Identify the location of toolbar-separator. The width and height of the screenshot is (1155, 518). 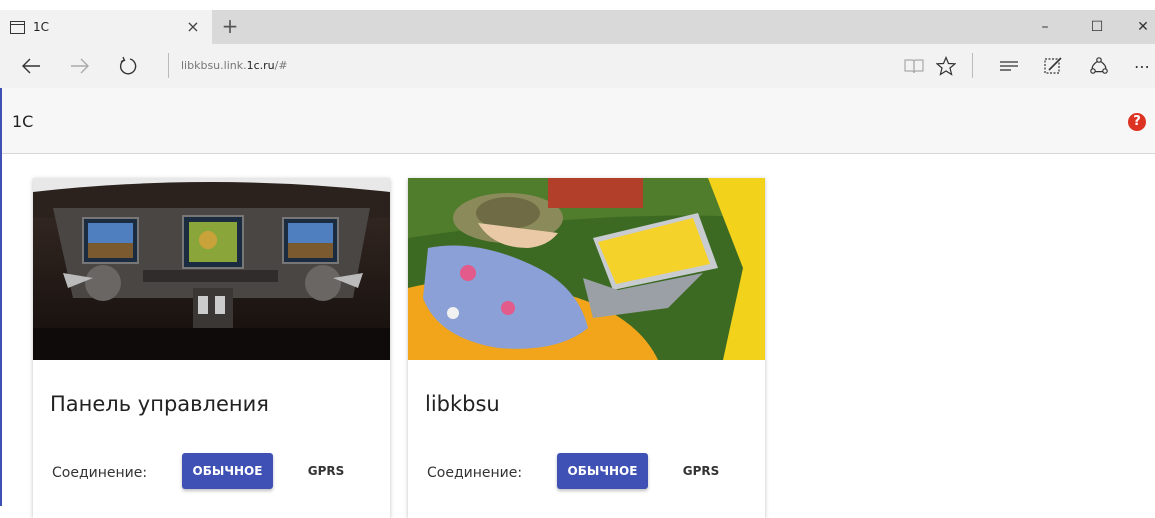
(972, 65).